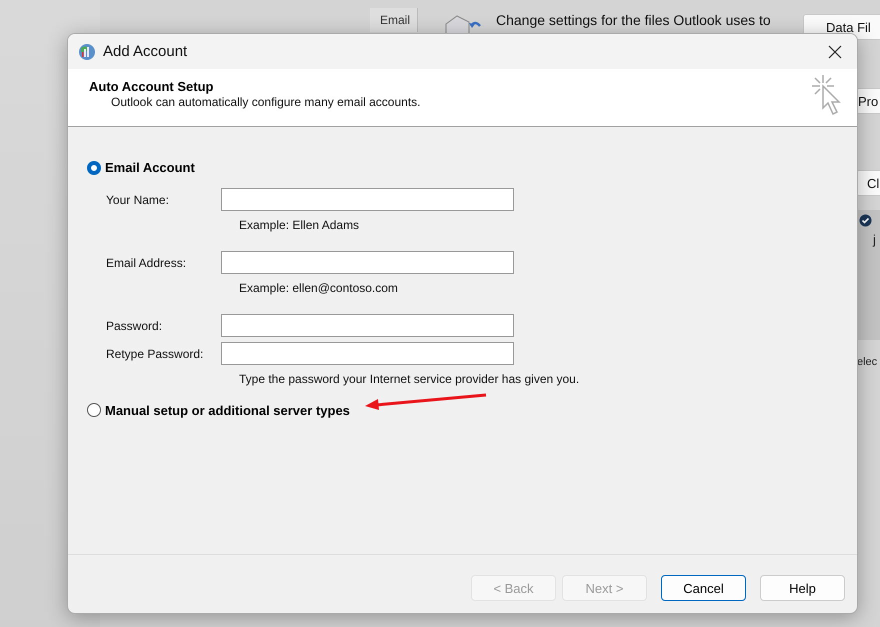 The width and height of the screenshot is (880, 627). Describe the element at coordinates (409, 379) in the screenshot. I see `field-hint: Type the password your Internet service provider has given you.` at that location.